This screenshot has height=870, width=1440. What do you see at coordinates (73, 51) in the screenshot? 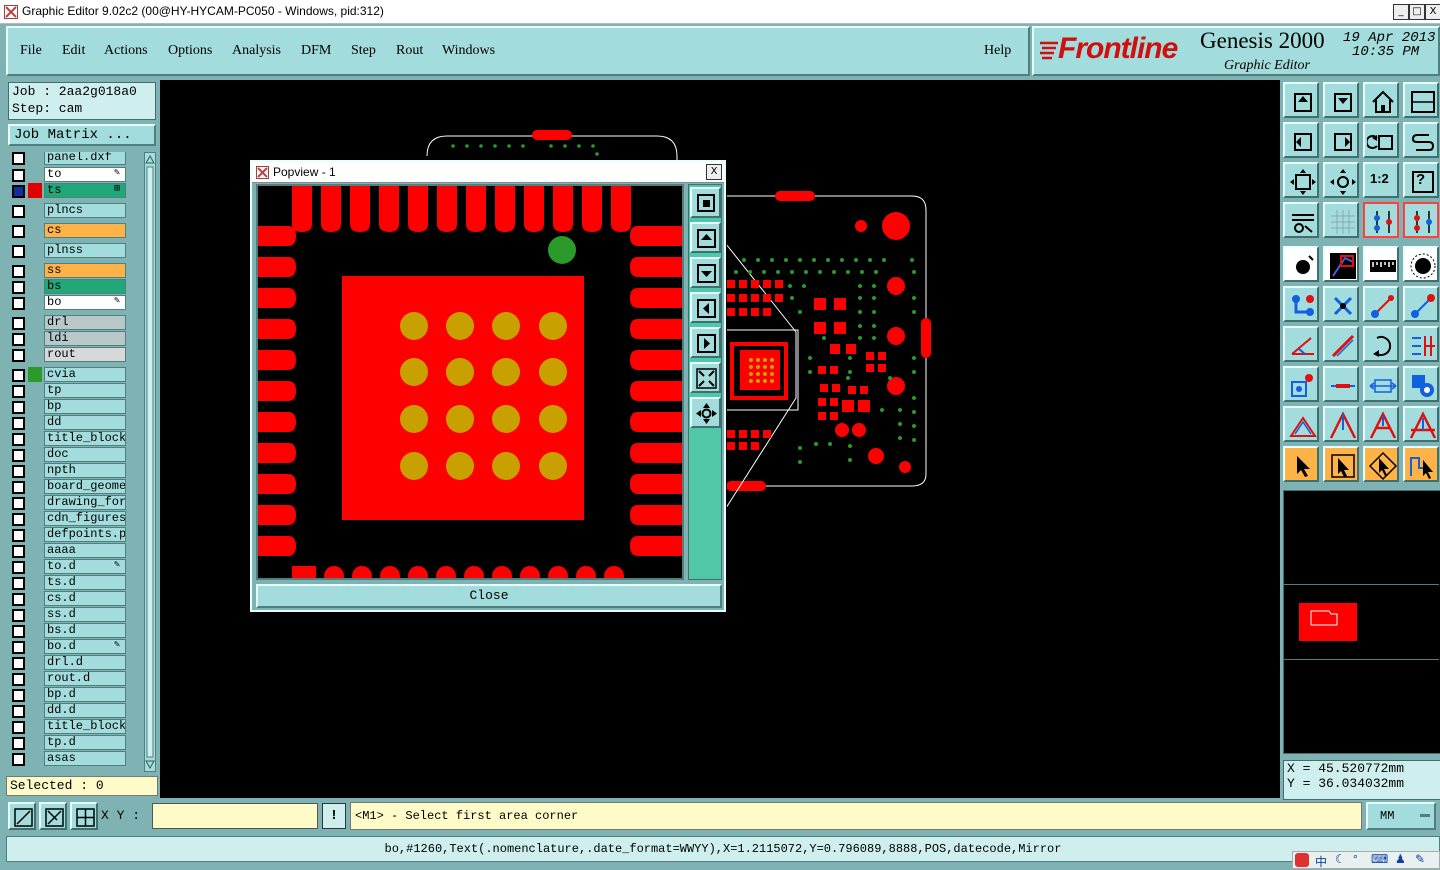
I see `menu-edit: Edit` at bounding box center [73, 51].